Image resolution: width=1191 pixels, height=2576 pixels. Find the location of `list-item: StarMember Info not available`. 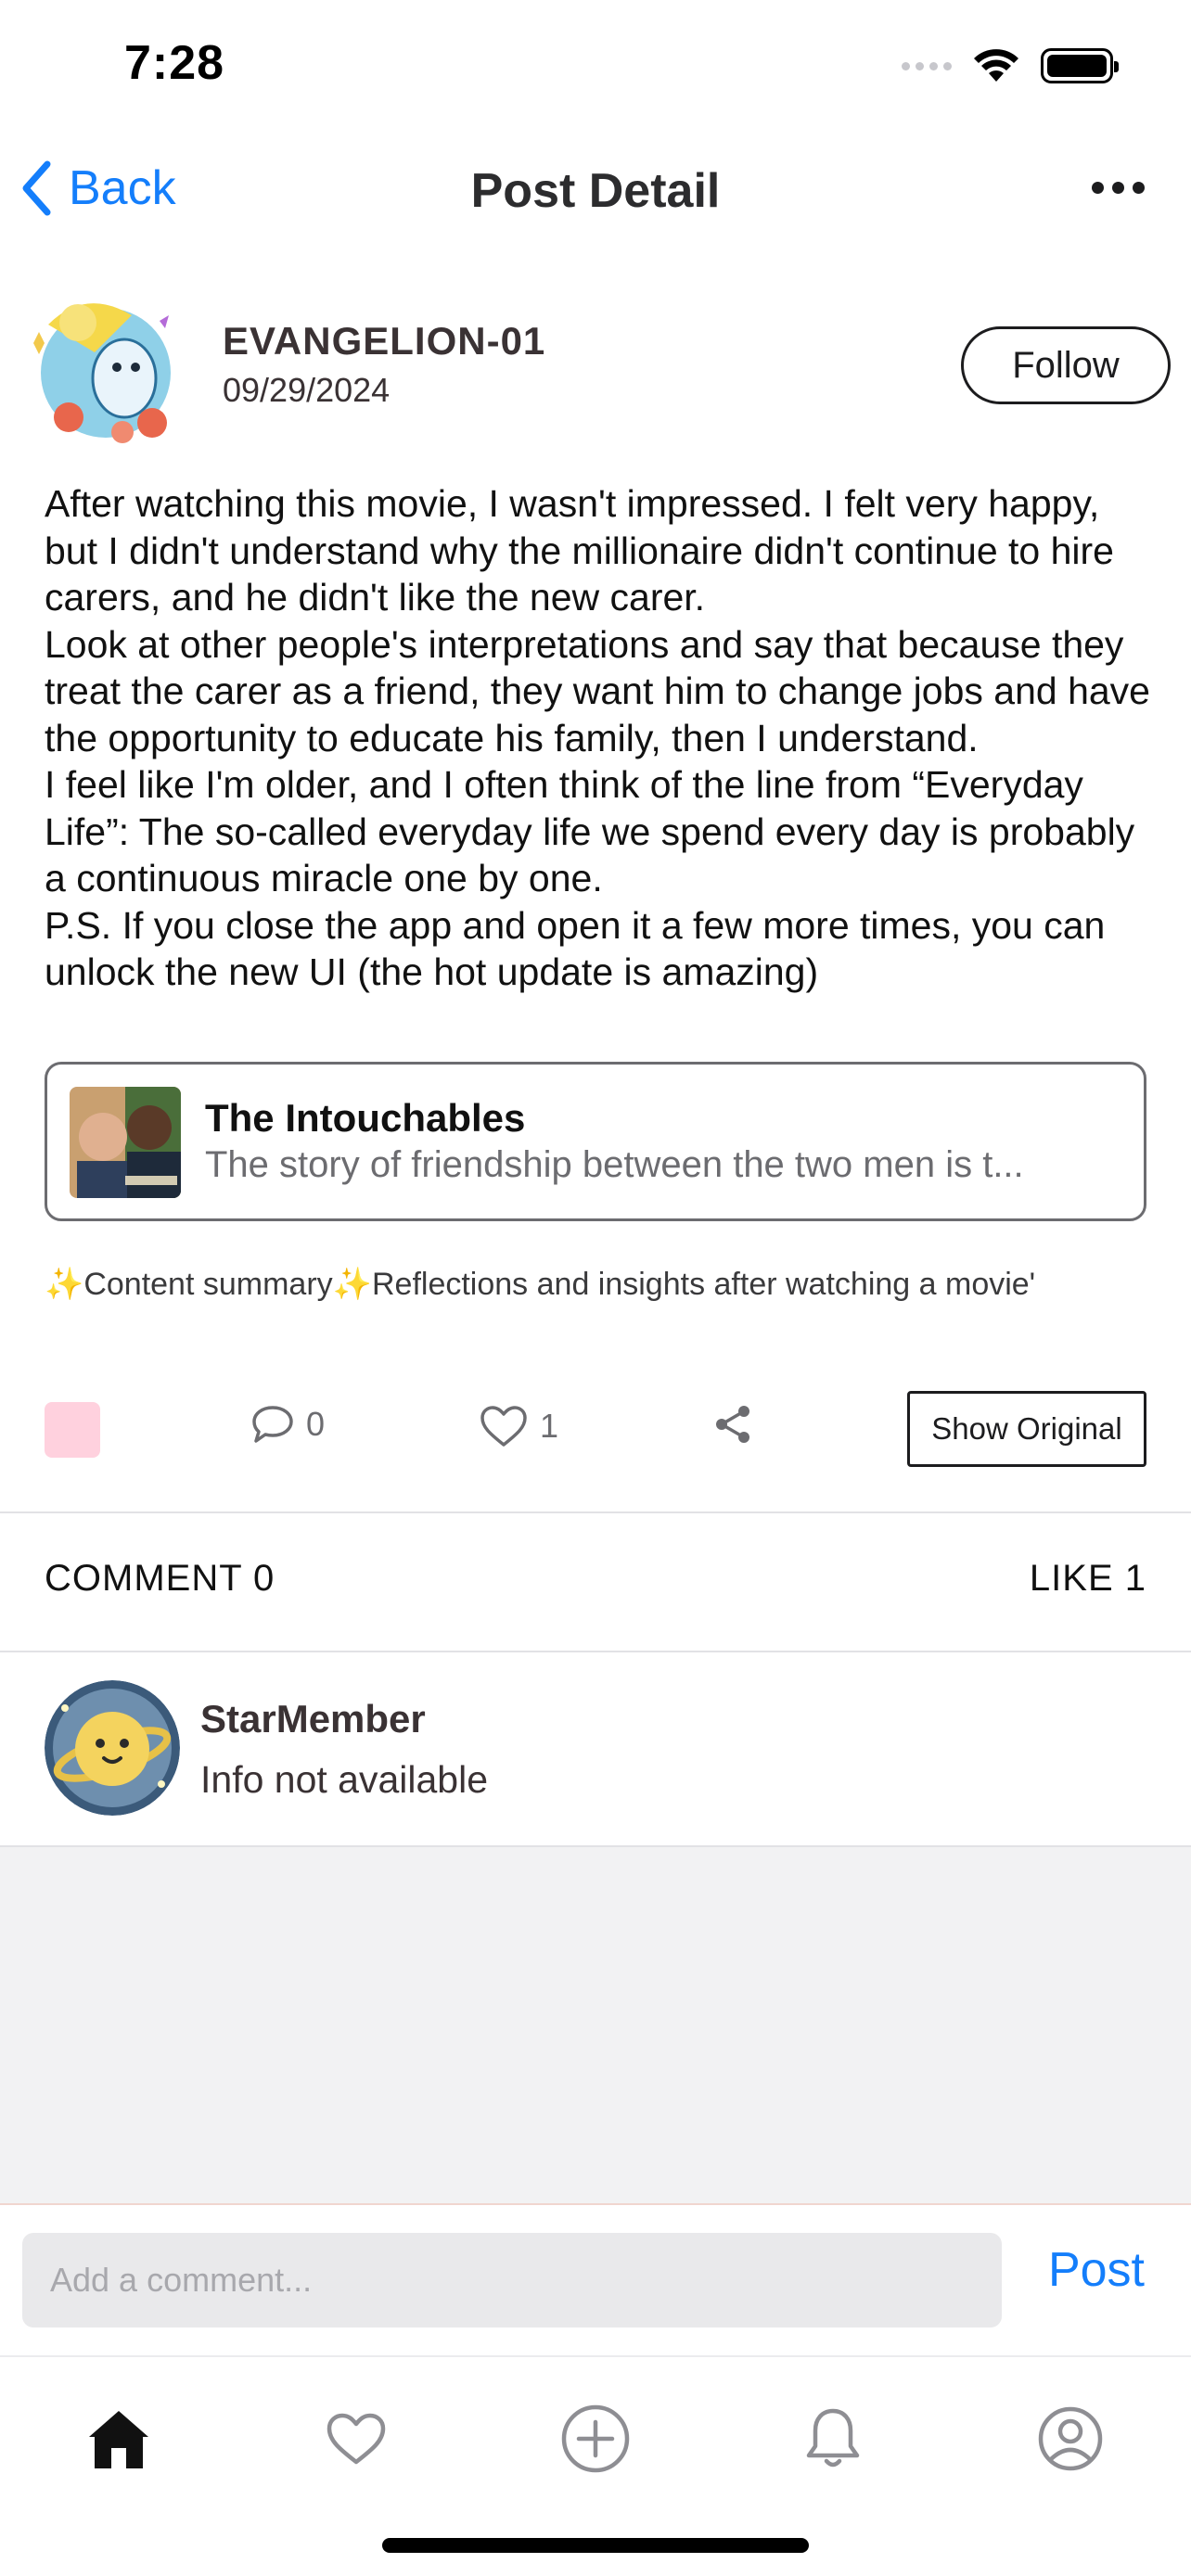

list-item: StarMember Info not available is located at coordinates (595, 1749).